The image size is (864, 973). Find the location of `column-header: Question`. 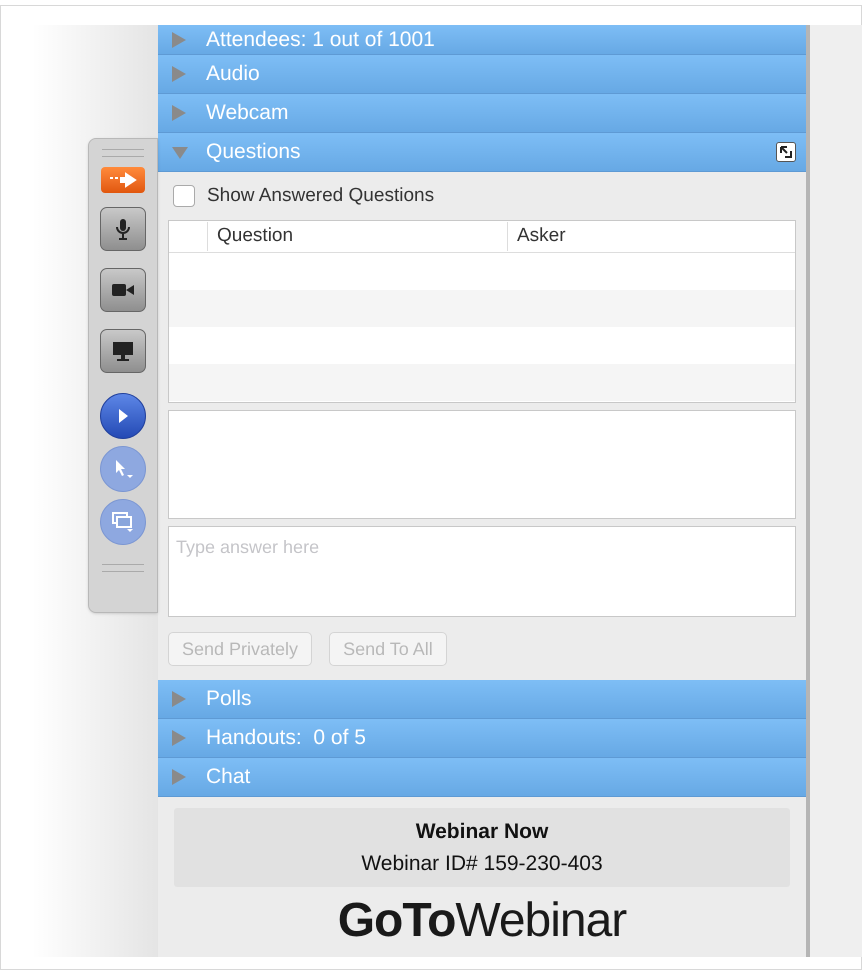

column-header: Question is located at coordinates (357, 236).